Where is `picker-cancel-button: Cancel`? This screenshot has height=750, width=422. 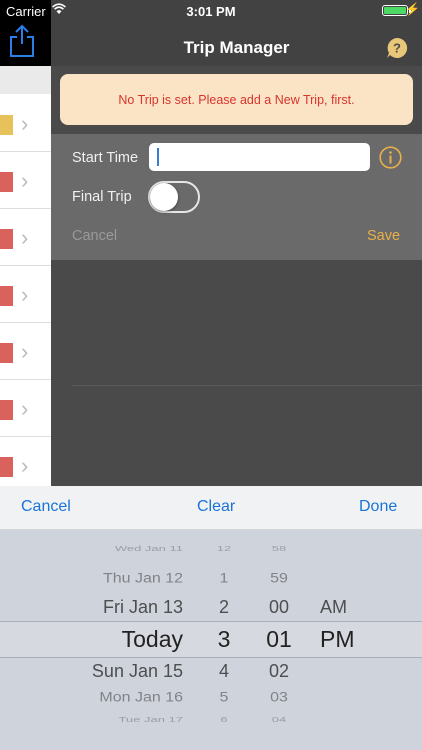
picker-cancel-button: Cancel is located at coordinates (46, 507).